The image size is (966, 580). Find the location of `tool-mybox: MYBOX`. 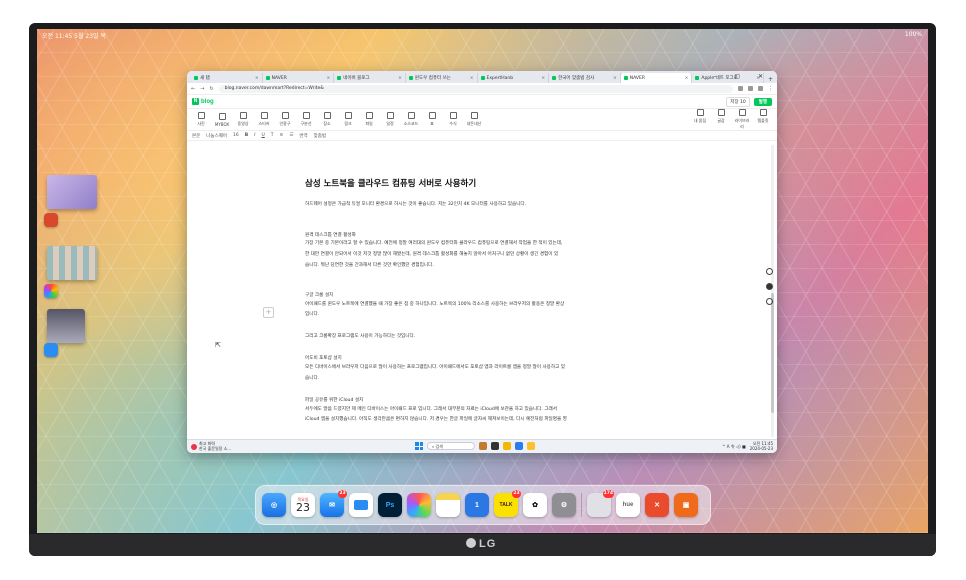

tool-mybox: MYBOX is located at coordinates (222, 119).